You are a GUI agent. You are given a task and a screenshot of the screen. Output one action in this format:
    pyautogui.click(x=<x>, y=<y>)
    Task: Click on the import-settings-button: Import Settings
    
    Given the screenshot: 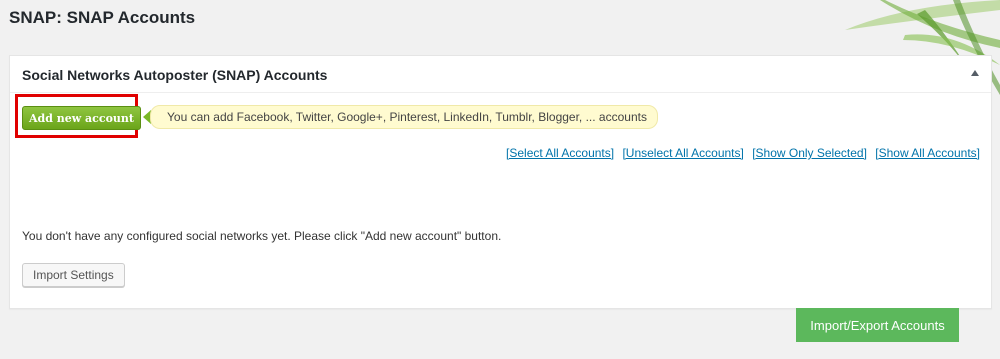 What is the action you would take?
    pyautogui.click(x=73, y=275)
    